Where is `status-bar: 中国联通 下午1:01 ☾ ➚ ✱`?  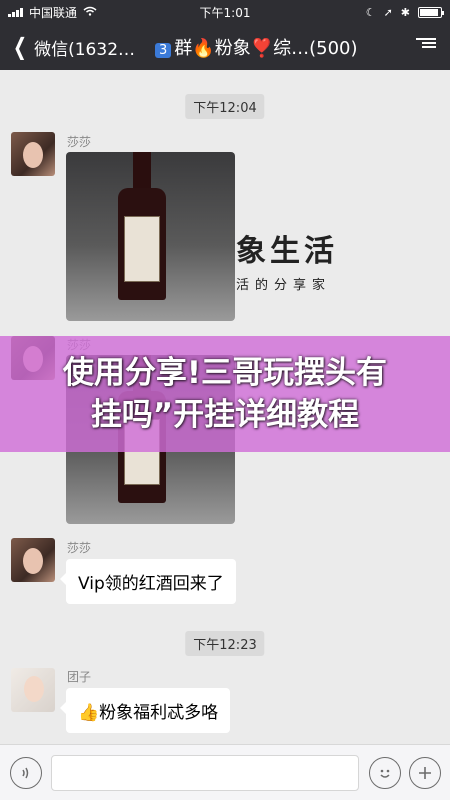
status-bar: 中国联通 下午1:01 ☾ ➚ ✱ is located at coordinates (225, 12).